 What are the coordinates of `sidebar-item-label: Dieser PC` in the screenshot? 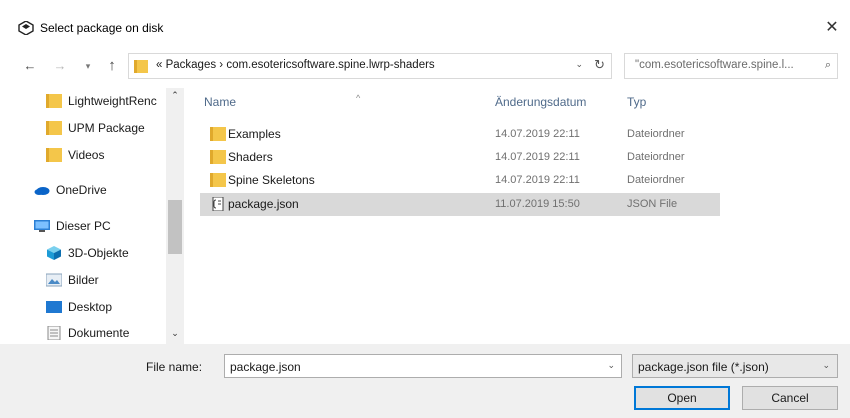 It's located at (83, 226).